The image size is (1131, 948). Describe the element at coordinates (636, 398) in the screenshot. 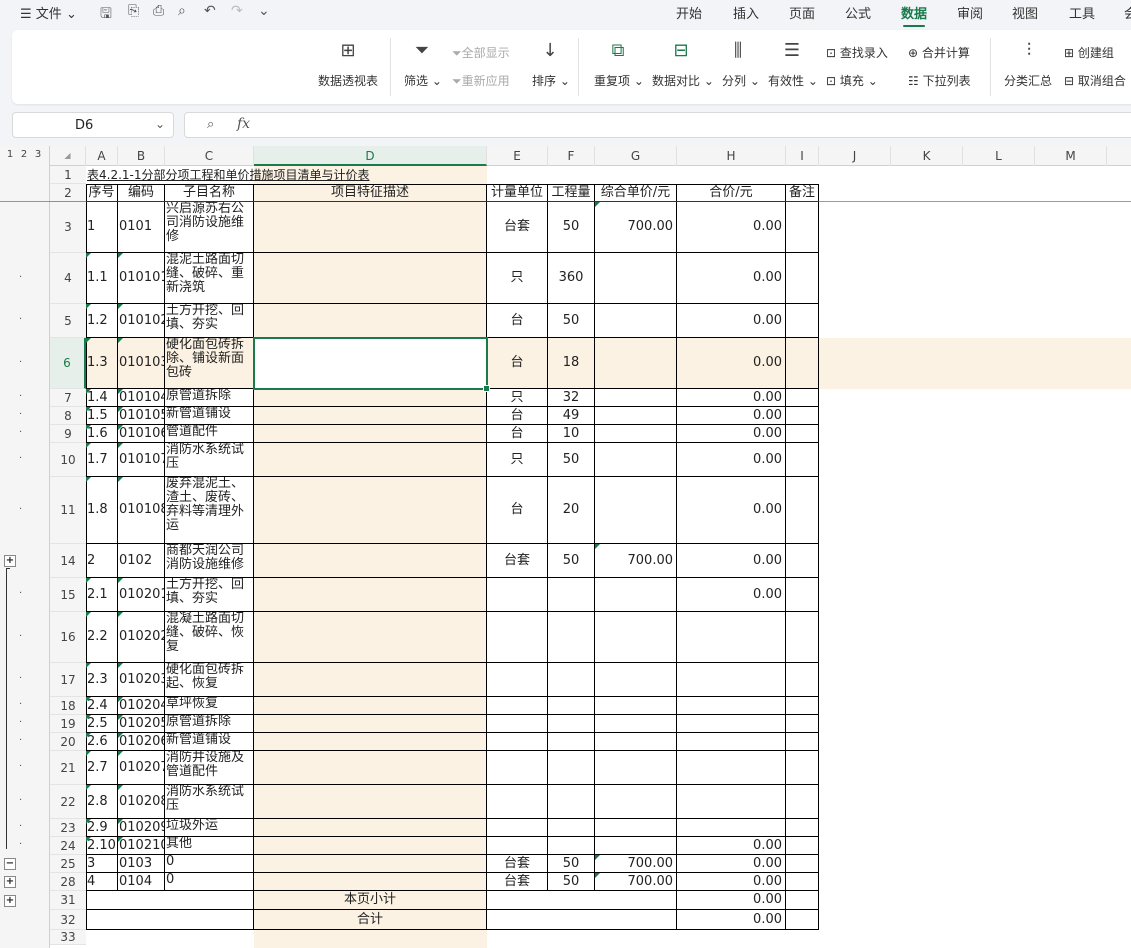

I see `cell-g7` at that location.